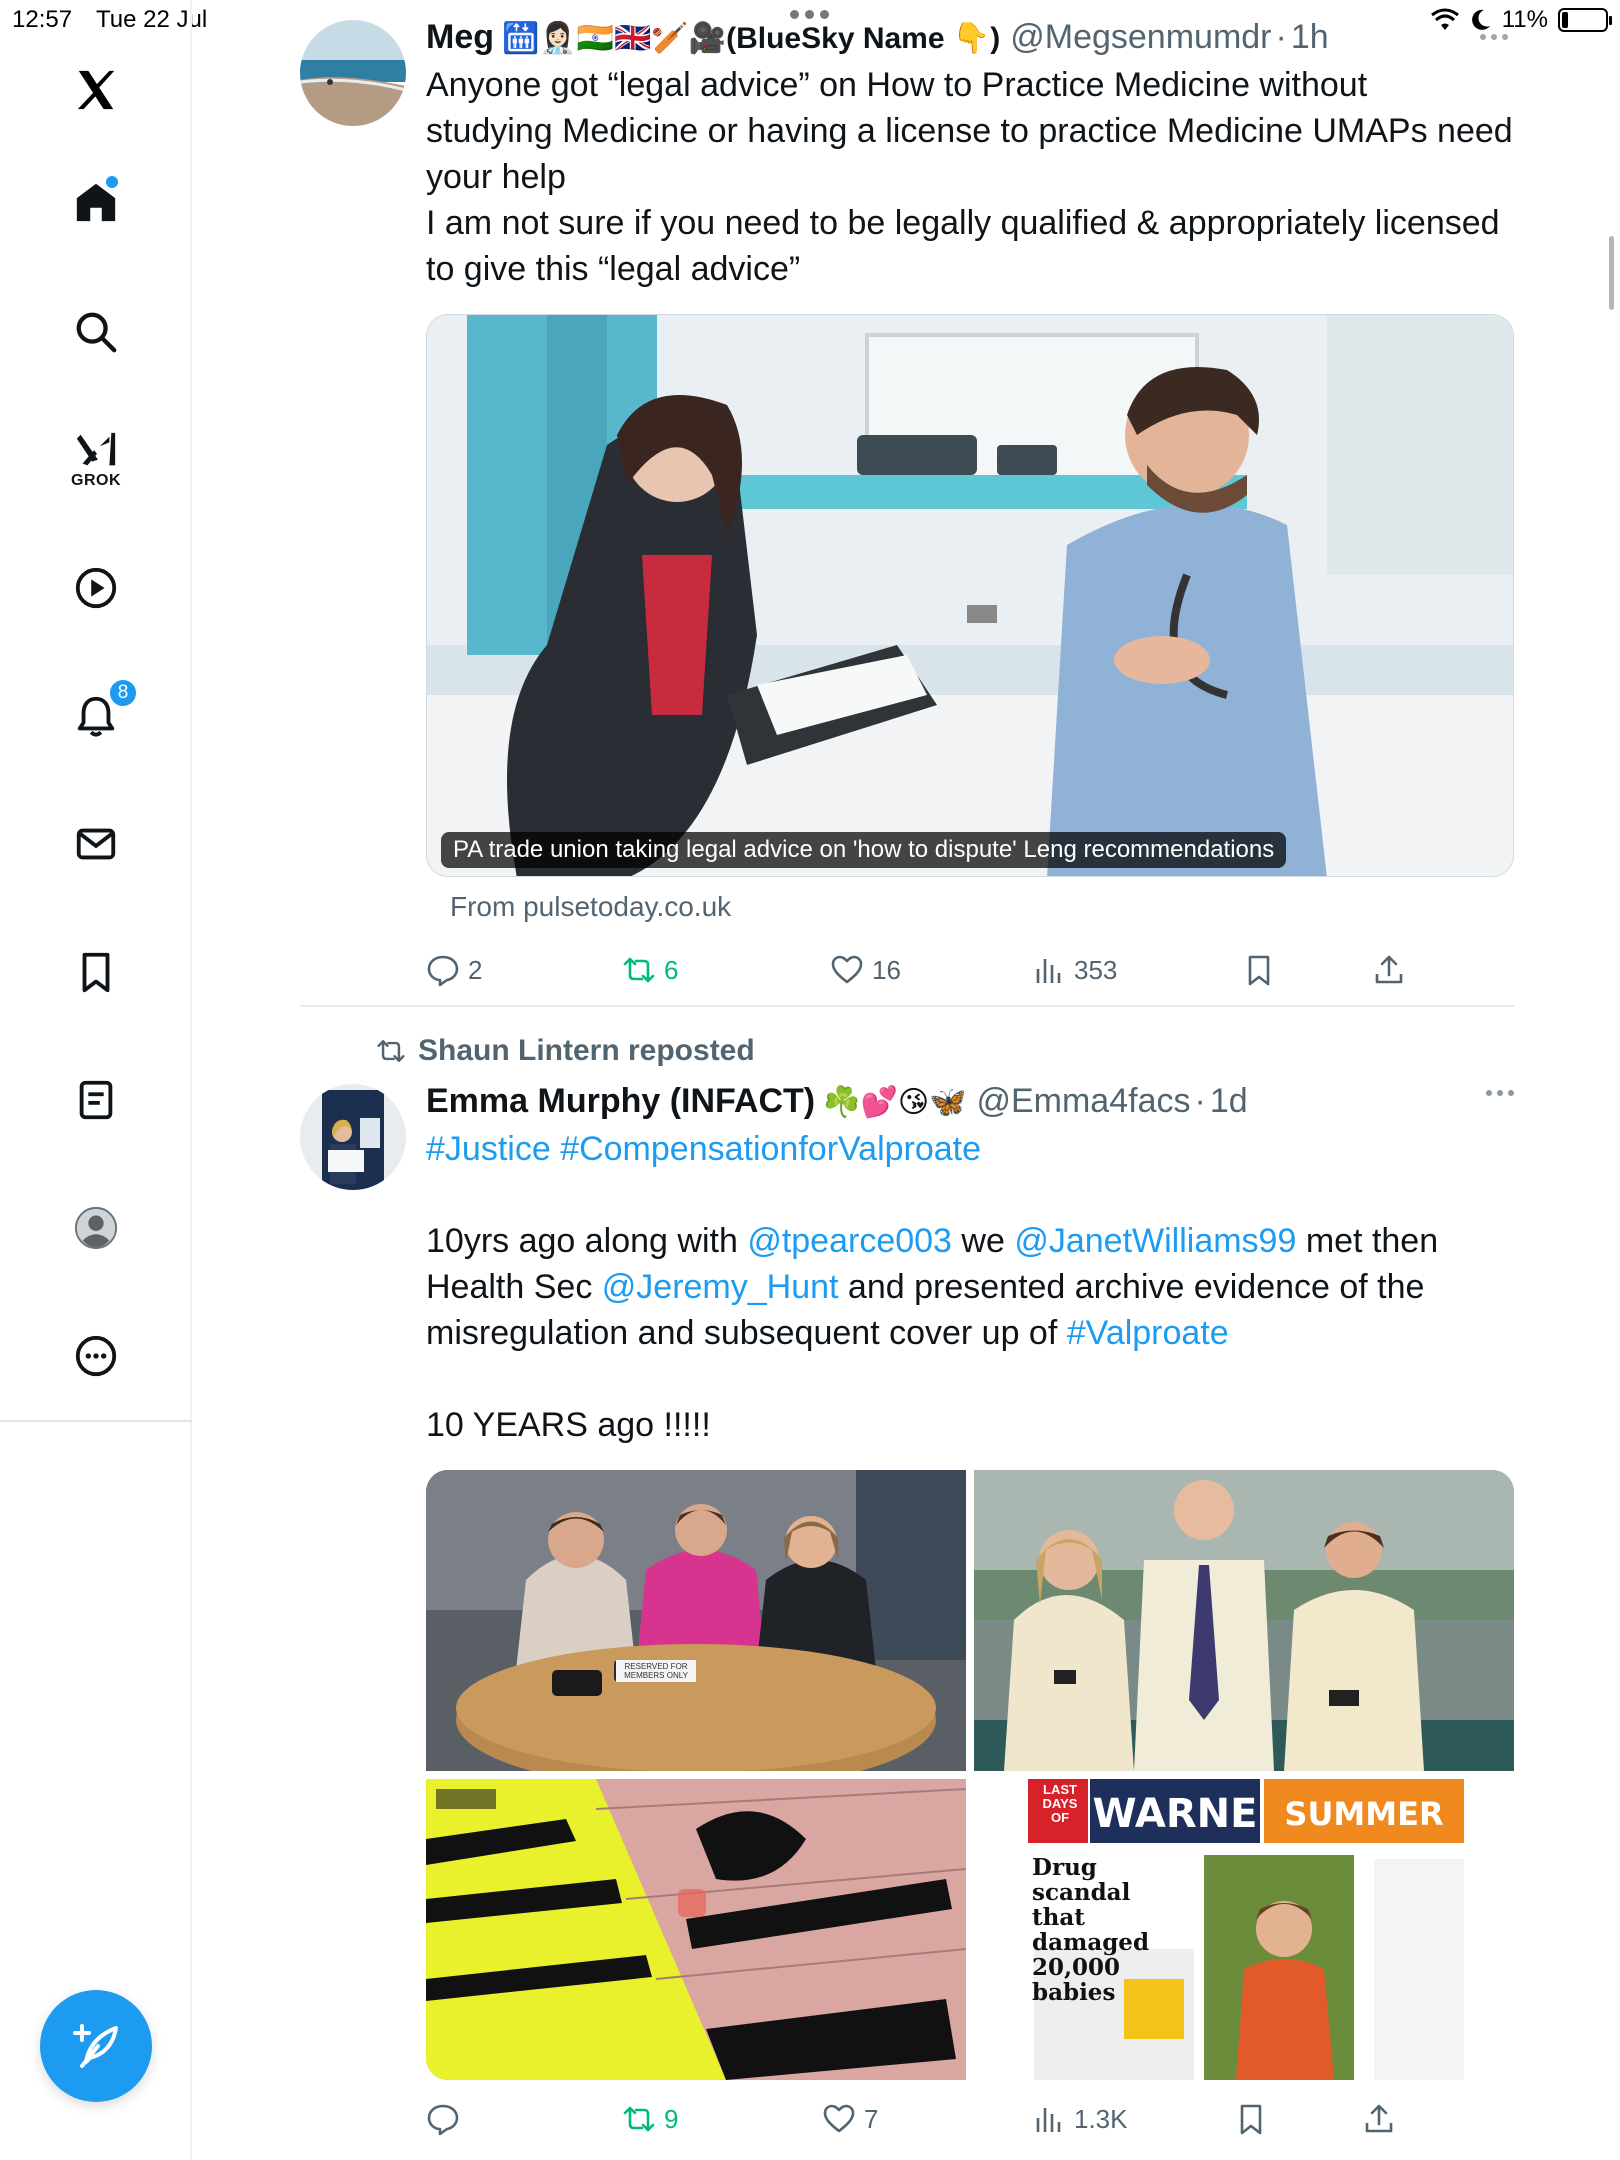 The height and width of the screenshot is (2160, 1620). What do you see at coordinates (1500, 1093) in the screenshot?
I see `more-options-icon` at bounding box center [1500, 1093].